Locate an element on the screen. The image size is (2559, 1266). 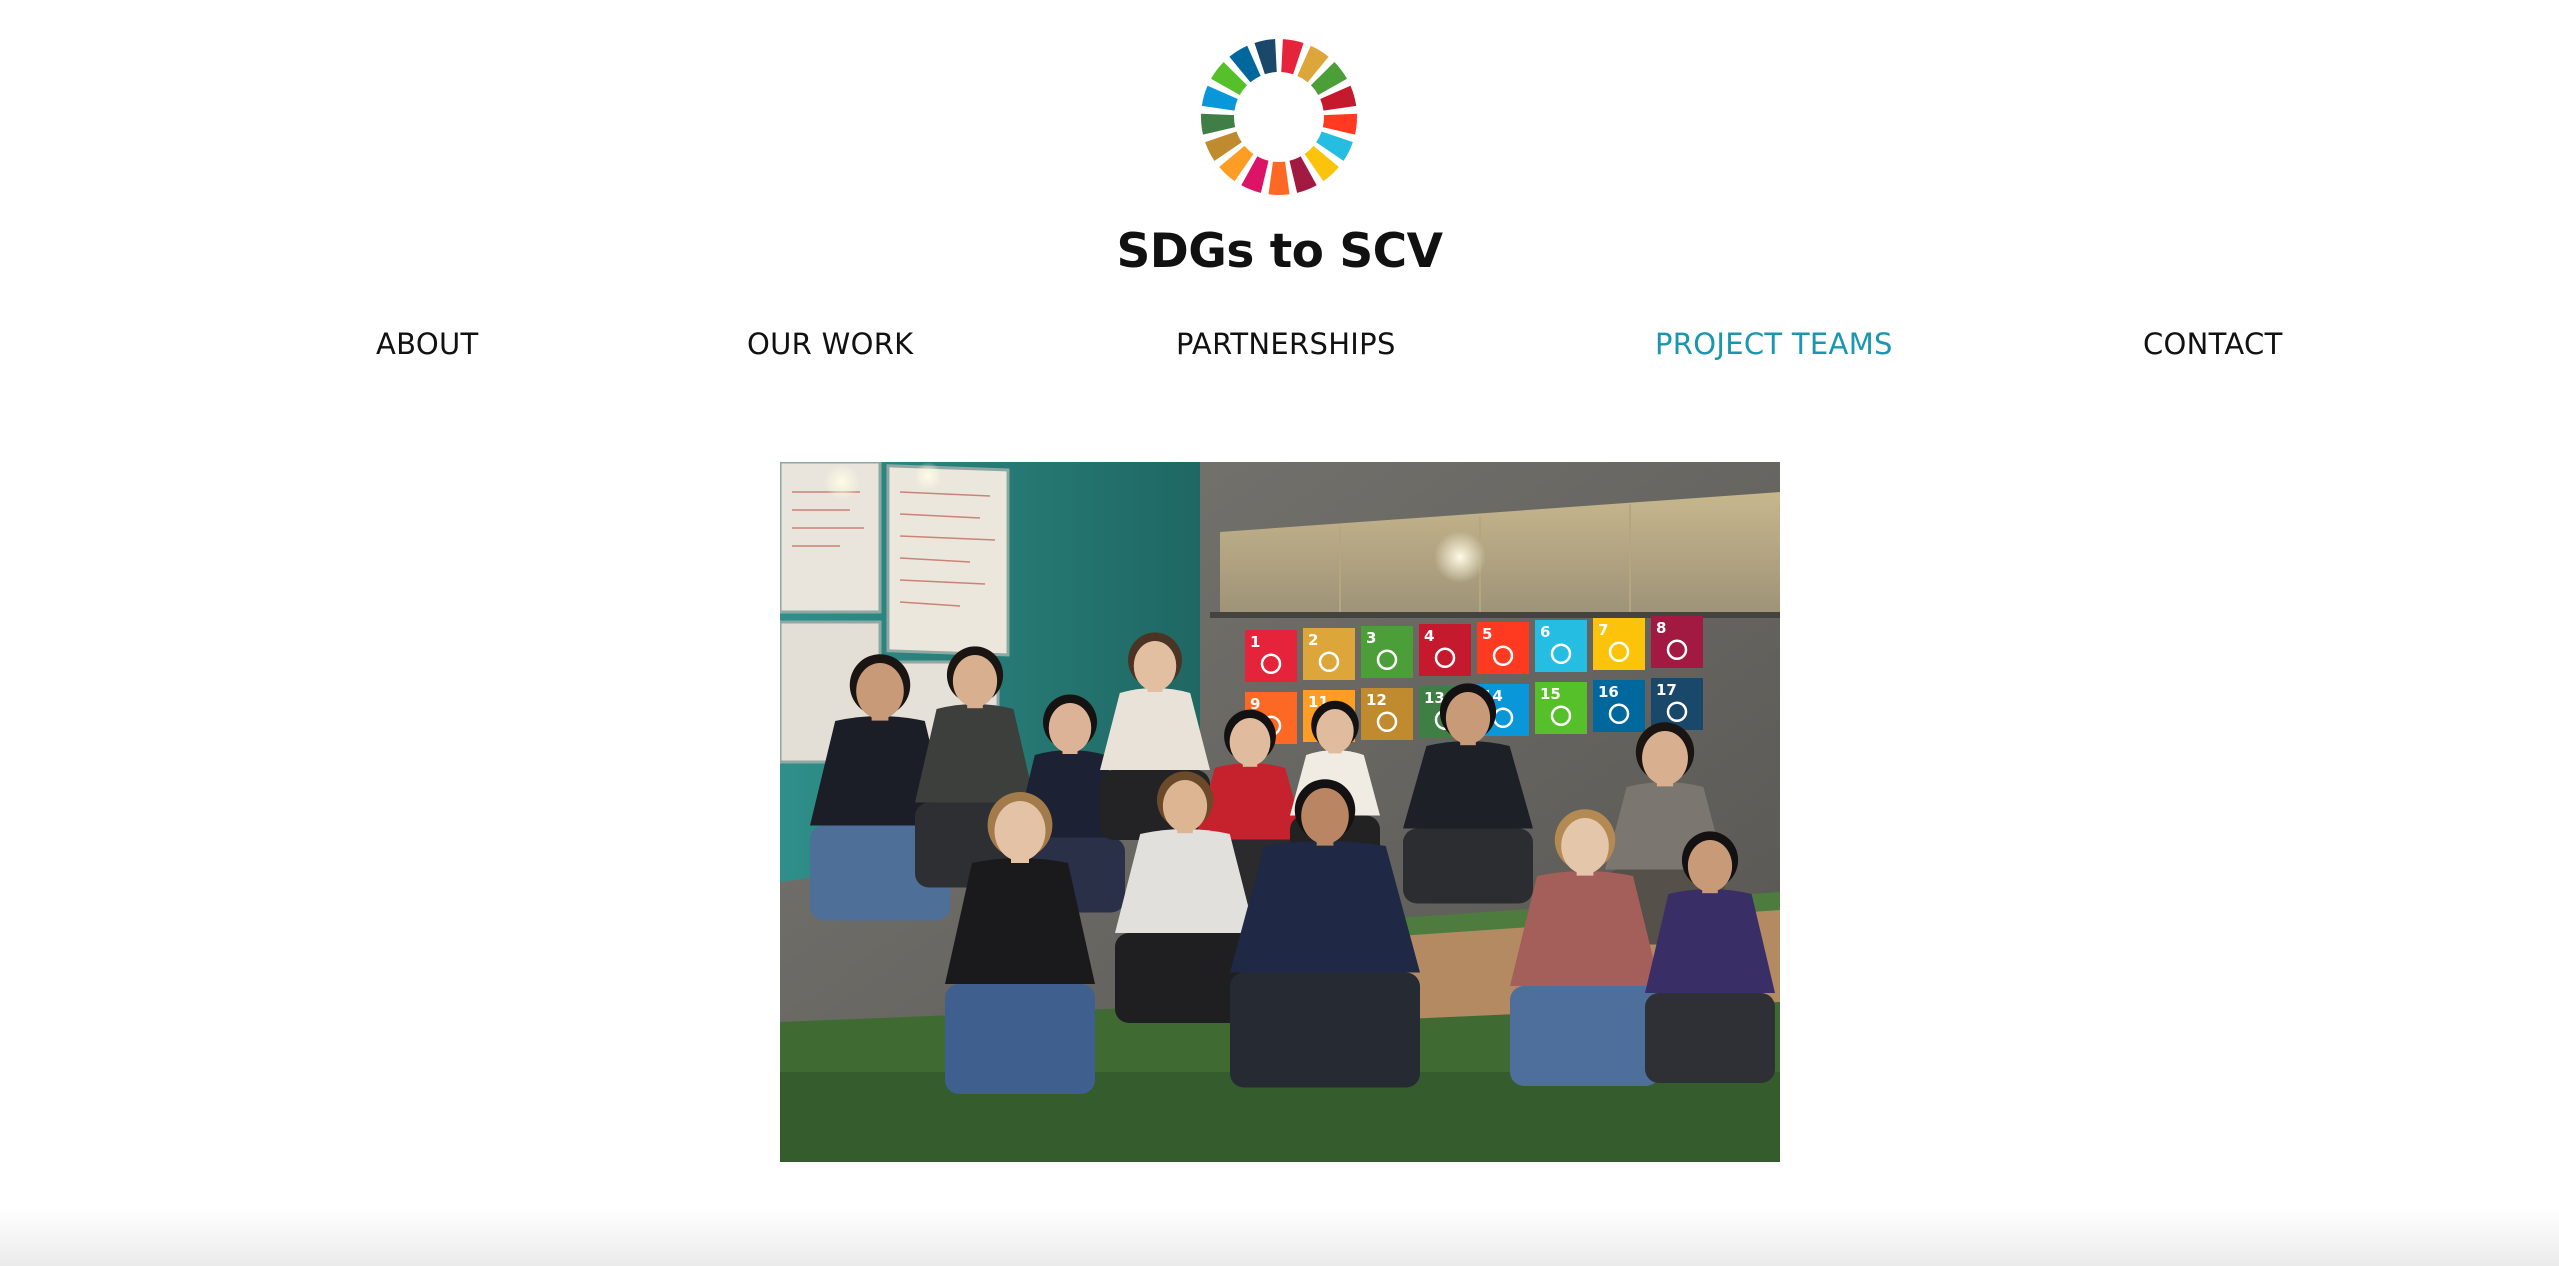
sdg-tile-number: 16 is located at coordinates (1608, 692).